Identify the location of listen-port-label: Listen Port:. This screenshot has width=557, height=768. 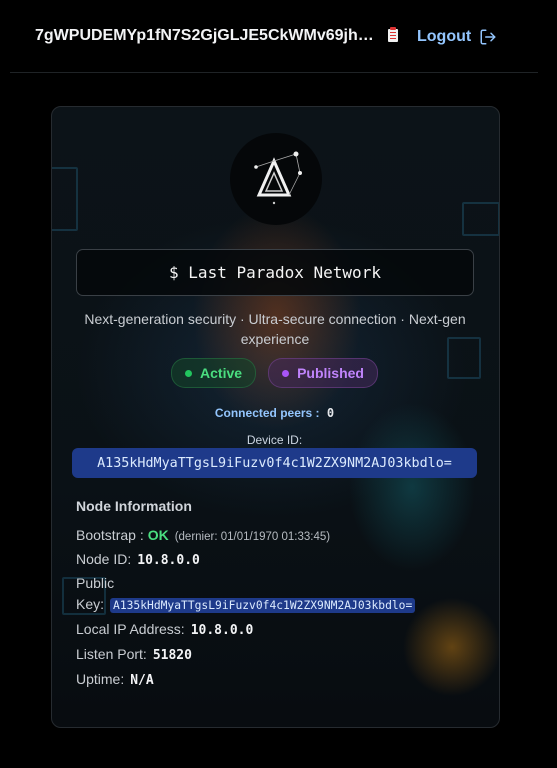
(111, 654).